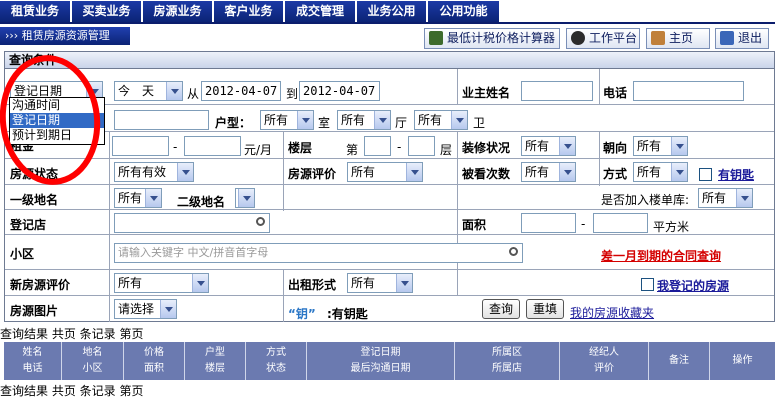 Image resolution: width=775 pixels, height=399 pixels. I want to click on col-price-size: 价格 面积, so click(154, 361).